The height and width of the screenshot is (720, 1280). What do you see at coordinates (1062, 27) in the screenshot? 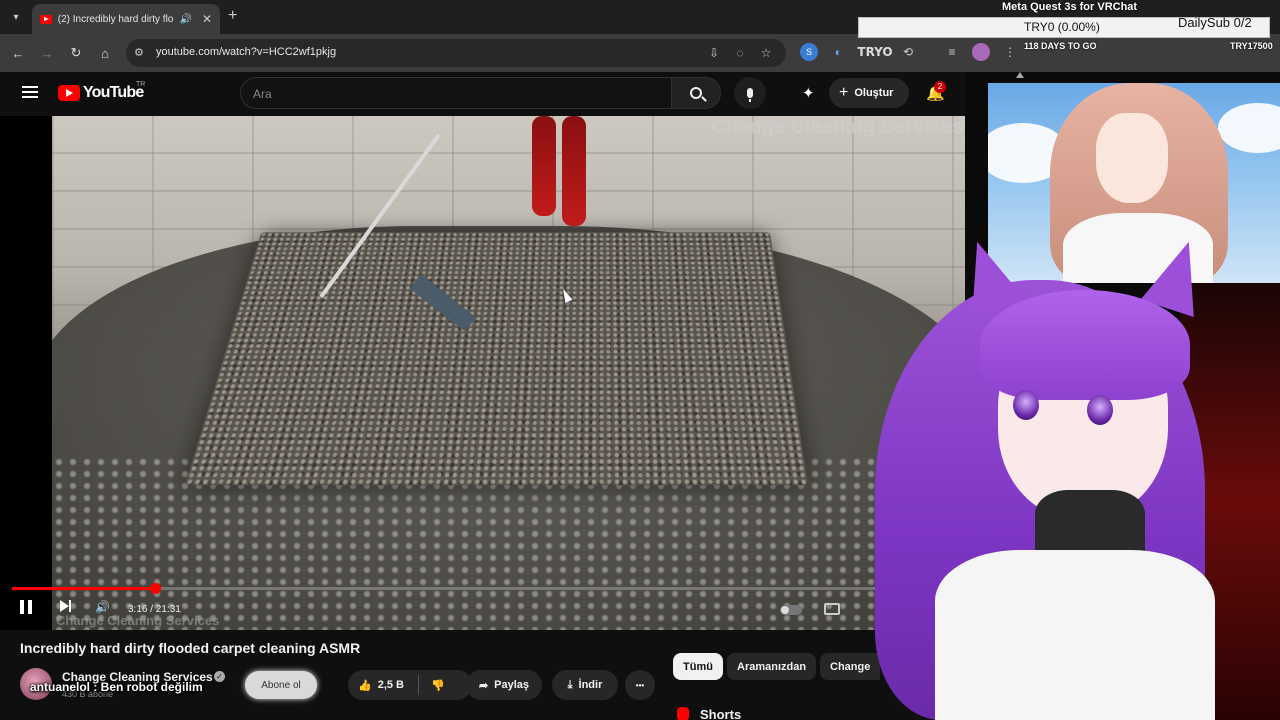
I see `goal-amount: TRY0 (0.00%)` at bounding box center [1062, 27].